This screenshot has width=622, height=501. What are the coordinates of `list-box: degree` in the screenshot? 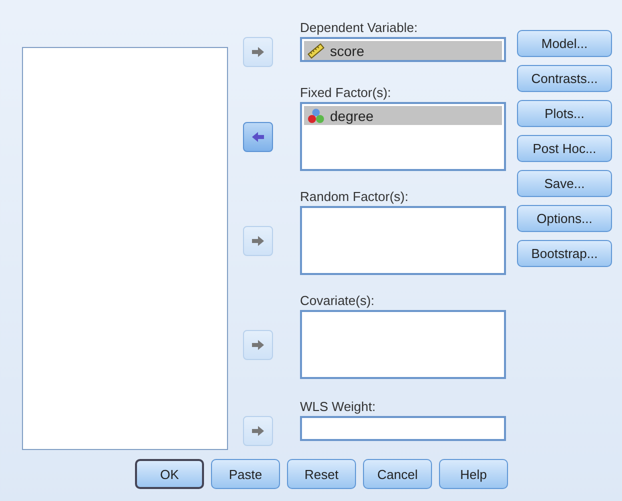 It's located at (403, 136).